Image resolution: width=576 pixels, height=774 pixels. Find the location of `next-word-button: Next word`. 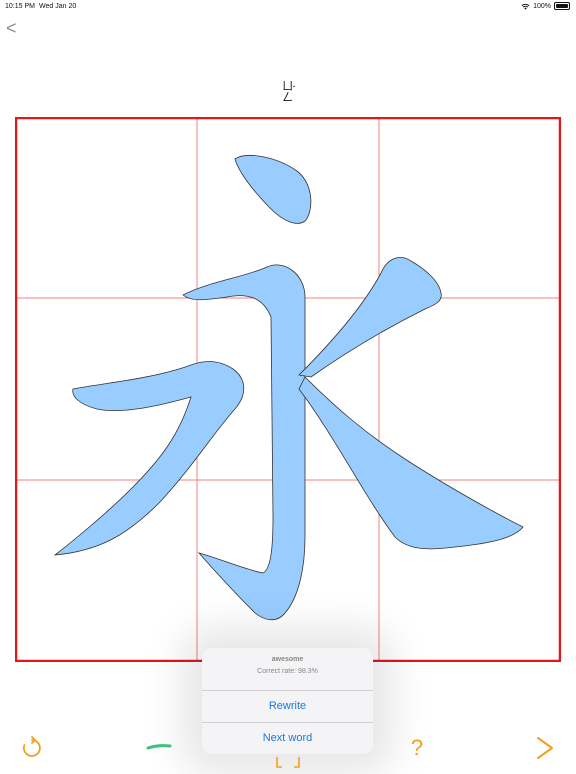

next-word-button: Next word is located at coordinates (287, 738).